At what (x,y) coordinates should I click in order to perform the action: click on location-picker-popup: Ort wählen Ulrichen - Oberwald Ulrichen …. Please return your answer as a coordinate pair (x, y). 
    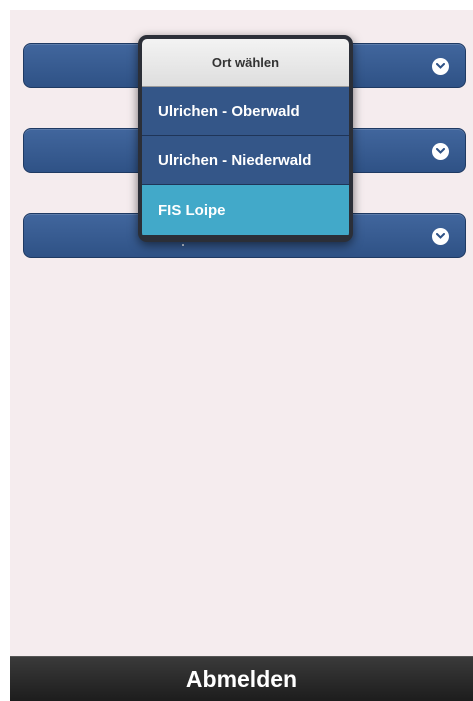
    Looking at the image, I should click on (245, 138).